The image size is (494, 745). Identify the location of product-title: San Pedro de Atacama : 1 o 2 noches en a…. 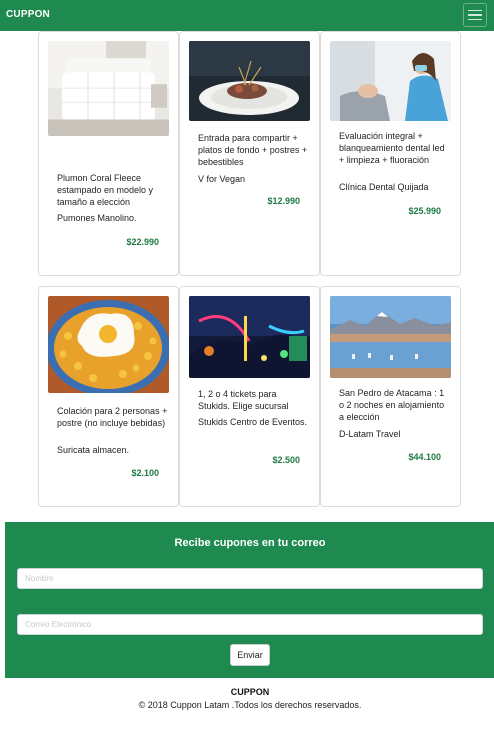
(395, 405).